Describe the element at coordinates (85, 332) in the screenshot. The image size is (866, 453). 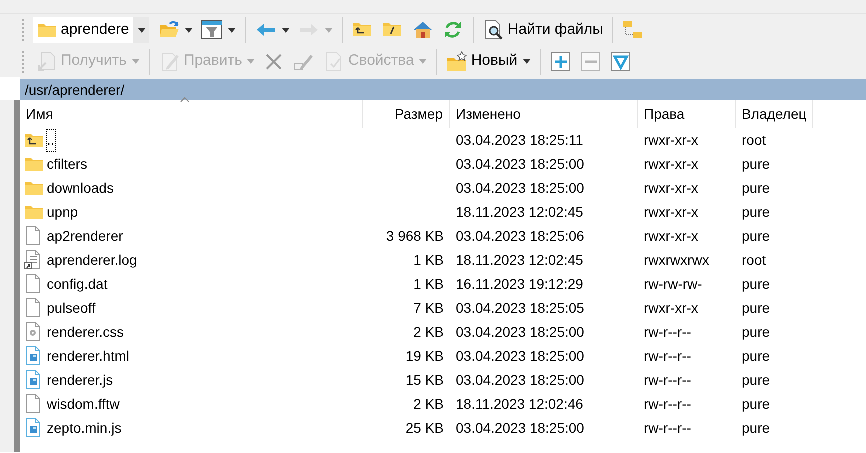
I see `file-name: renderer.css` at that location.